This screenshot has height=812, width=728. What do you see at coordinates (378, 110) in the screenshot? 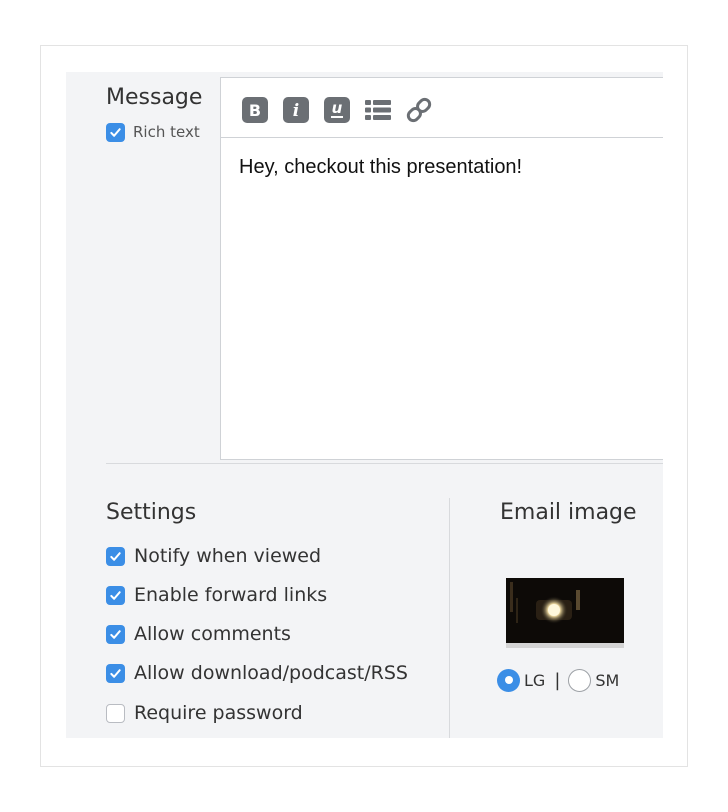
I see `list-icon` at bounding box center [378, 110].